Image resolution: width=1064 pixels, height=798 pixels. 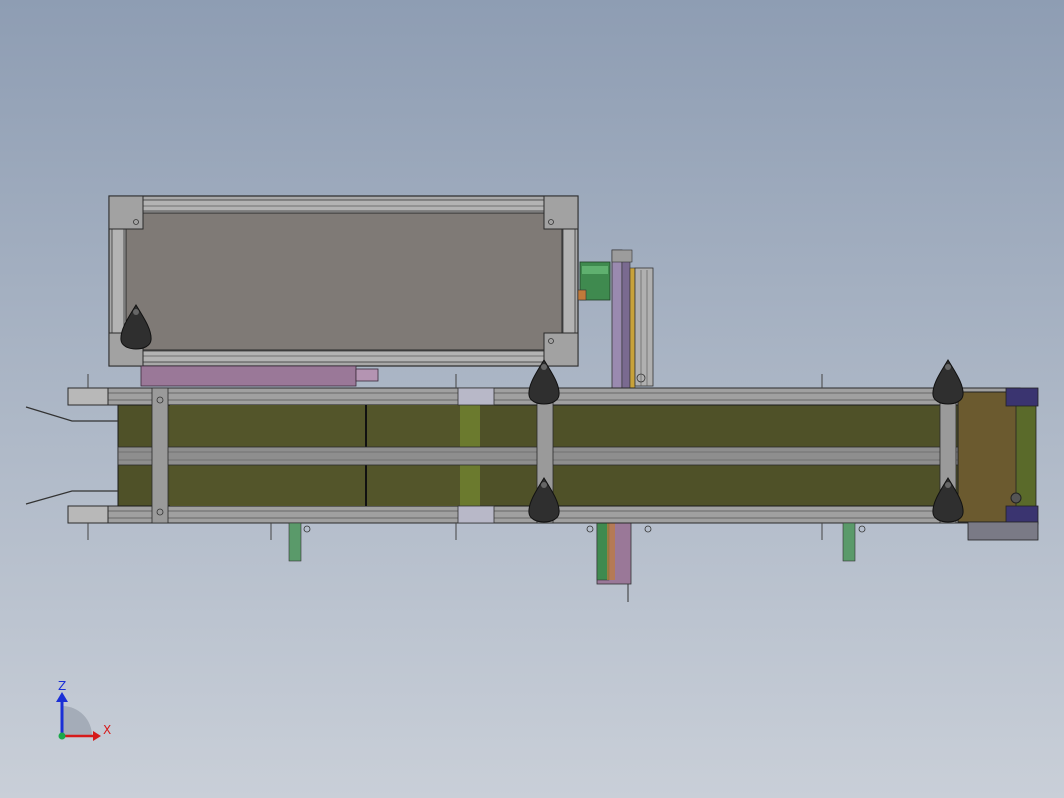 What do you see at coordinates (1022, 515) in the screenshot?
I see `motor-cap-bottom` at bounding box center [1022, 515].